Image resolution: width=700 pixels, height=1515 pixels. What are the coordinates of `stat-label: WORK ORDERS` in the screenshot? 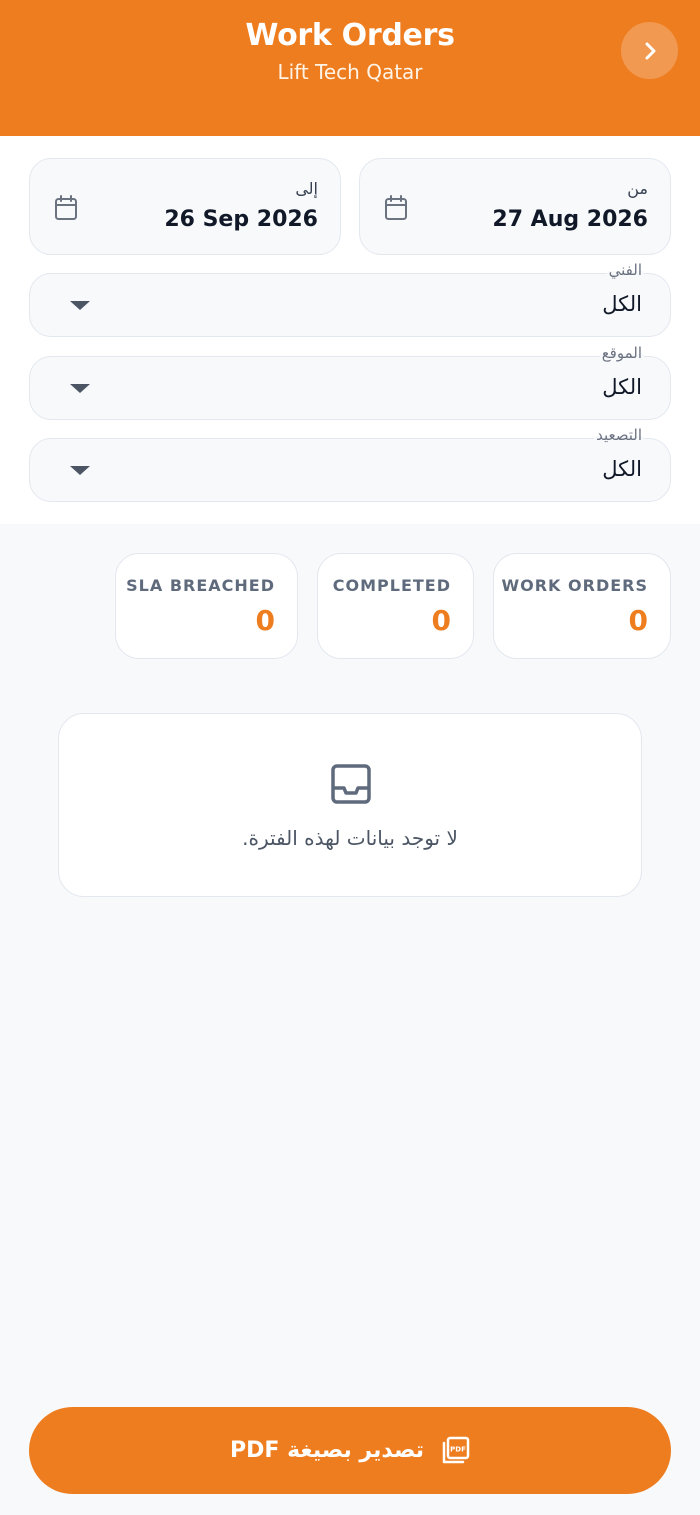 It's located at (574, 585).